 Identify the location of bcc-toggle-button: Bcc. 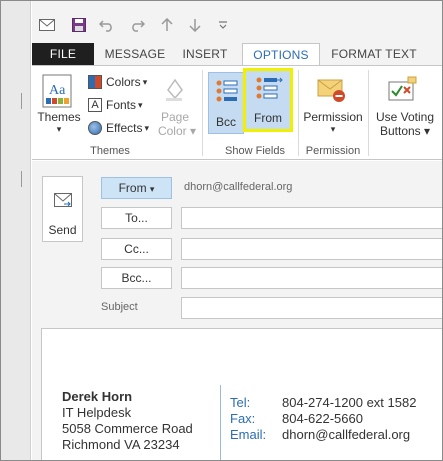
(226, 103).